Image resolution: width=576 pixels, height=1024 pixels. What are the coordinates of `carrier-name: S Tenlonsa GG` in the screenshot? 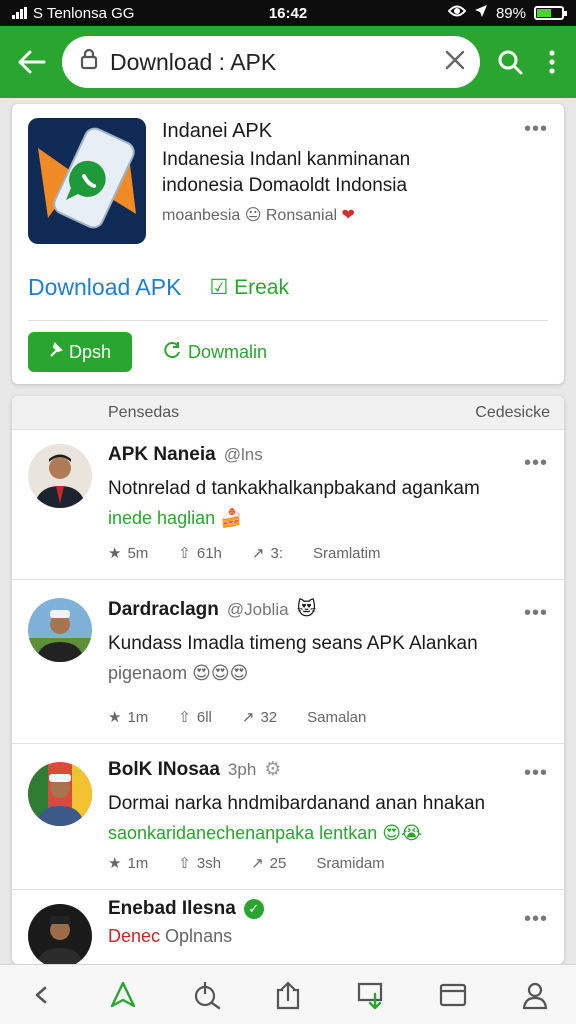 It's located at (84, 13).